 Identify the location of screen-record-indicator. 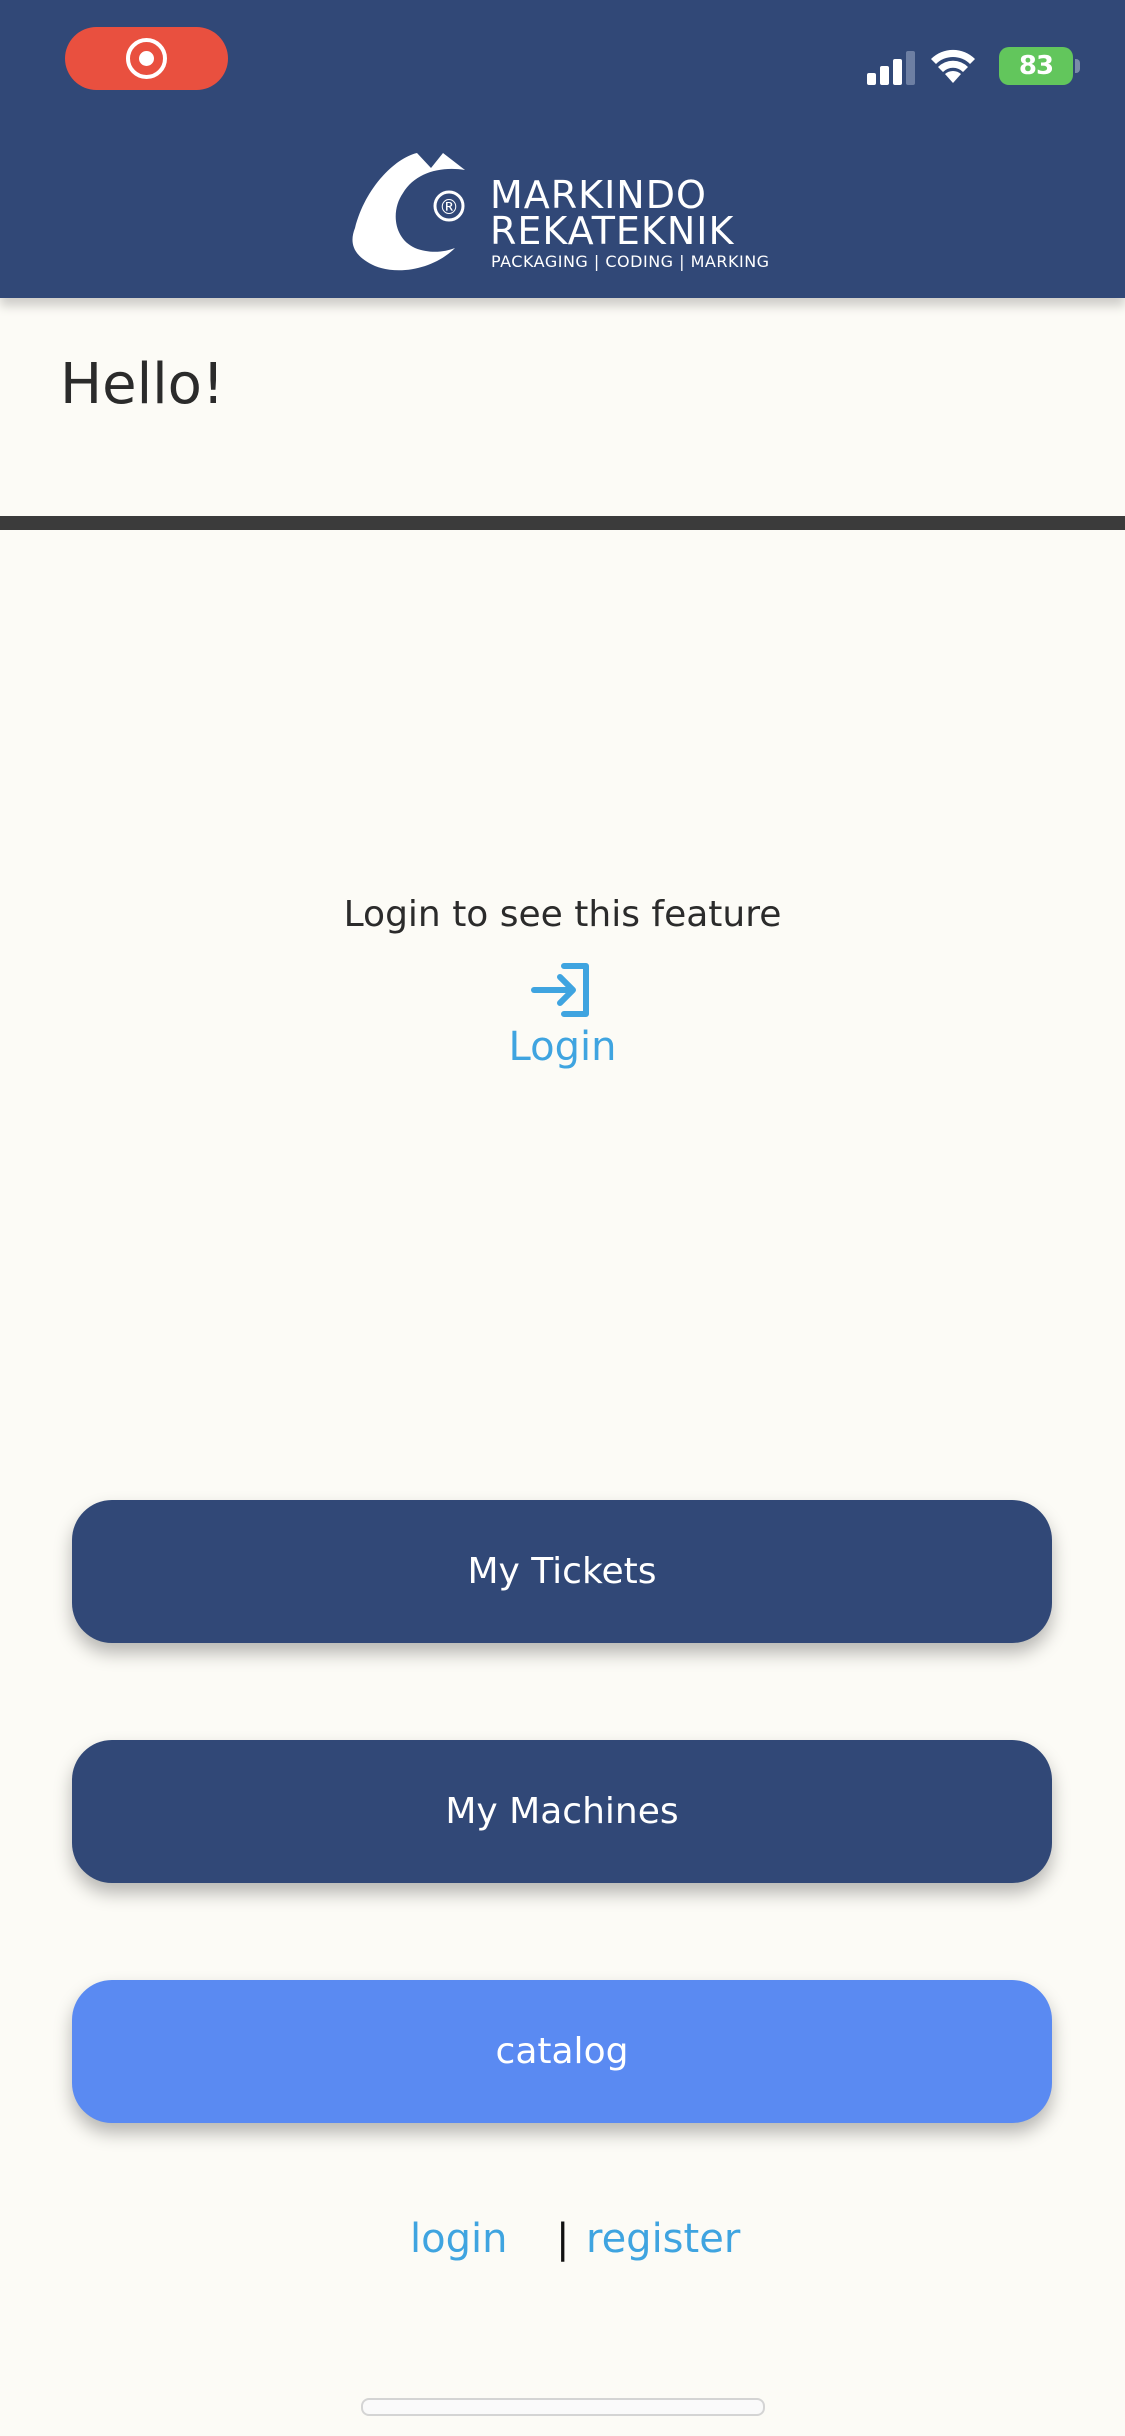
(146, 58).